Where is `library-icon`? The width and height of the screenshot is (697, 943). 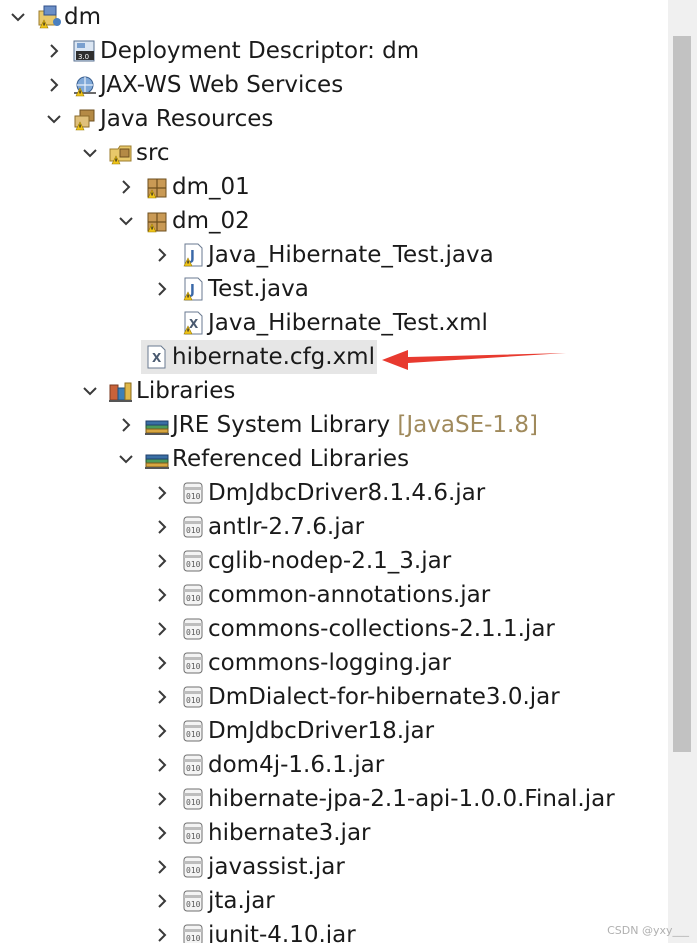
library-icon is located at coordinates (157, 459).